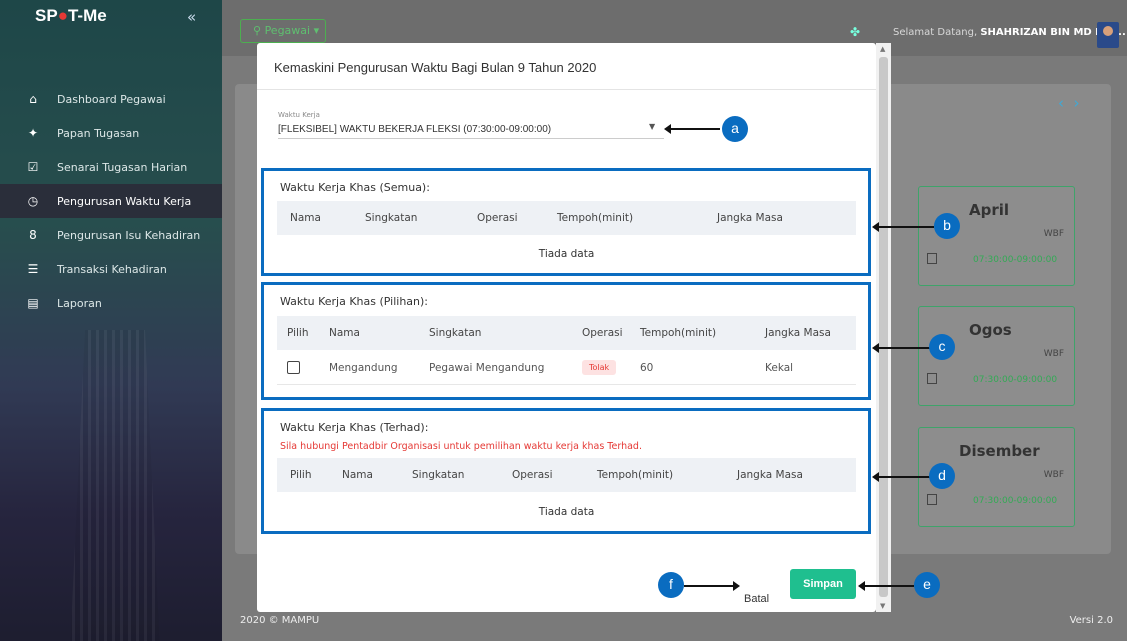  What do you see at coordinates (293, 367) in the screenshot?
I see `pilih-checkbox` at bounding box center [293, 367].